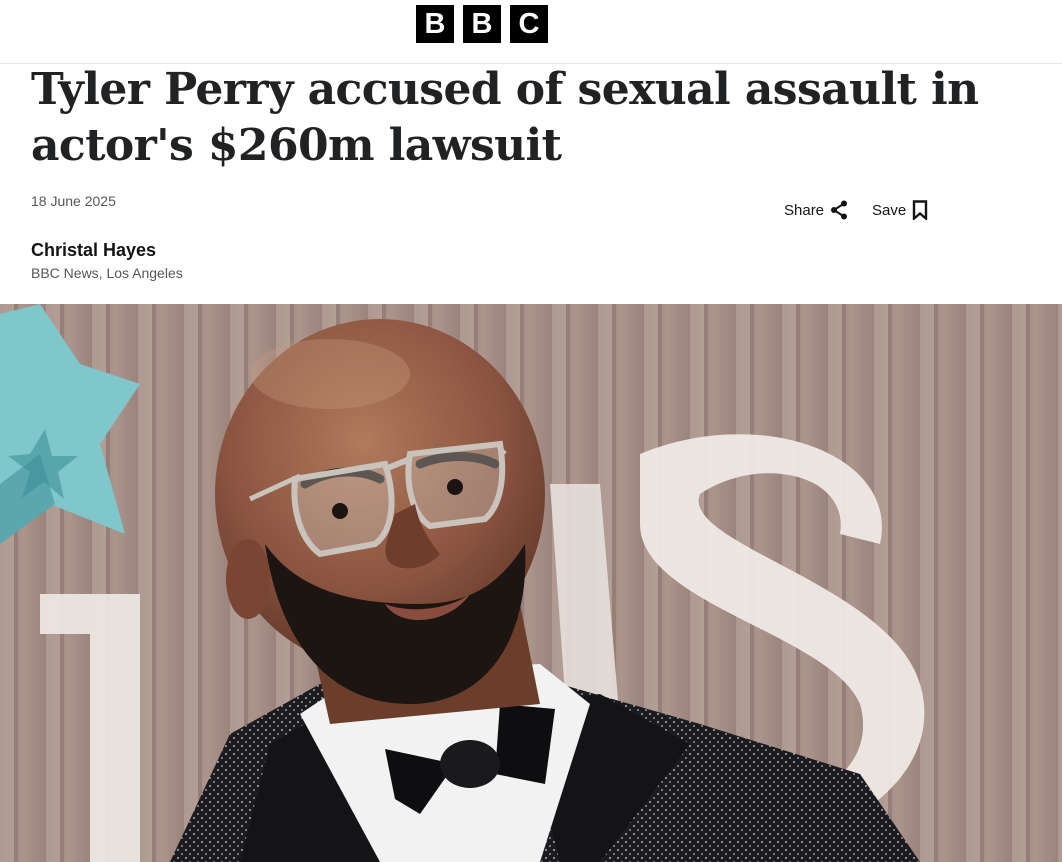 The width and height of the screenshot is (1062, 862). I want to click on share-label: Share, so click(804, 210).